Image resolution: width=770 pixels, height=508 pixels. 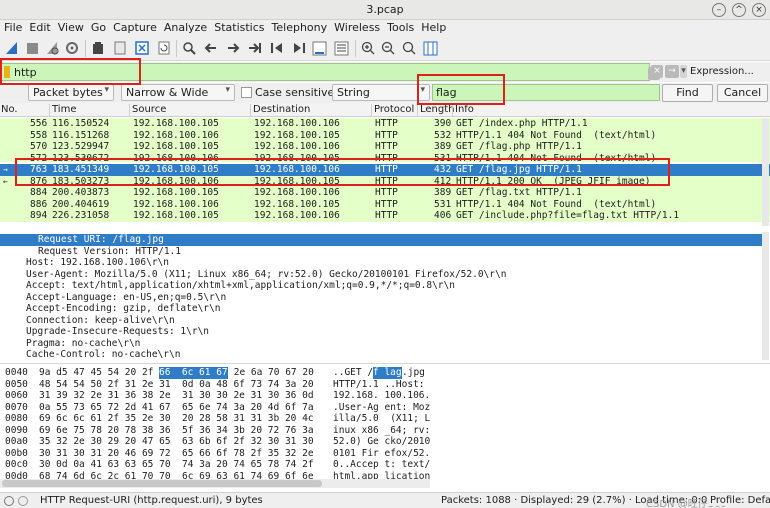 I want to click on restart-capture-icon, so click(x=52, y=48).